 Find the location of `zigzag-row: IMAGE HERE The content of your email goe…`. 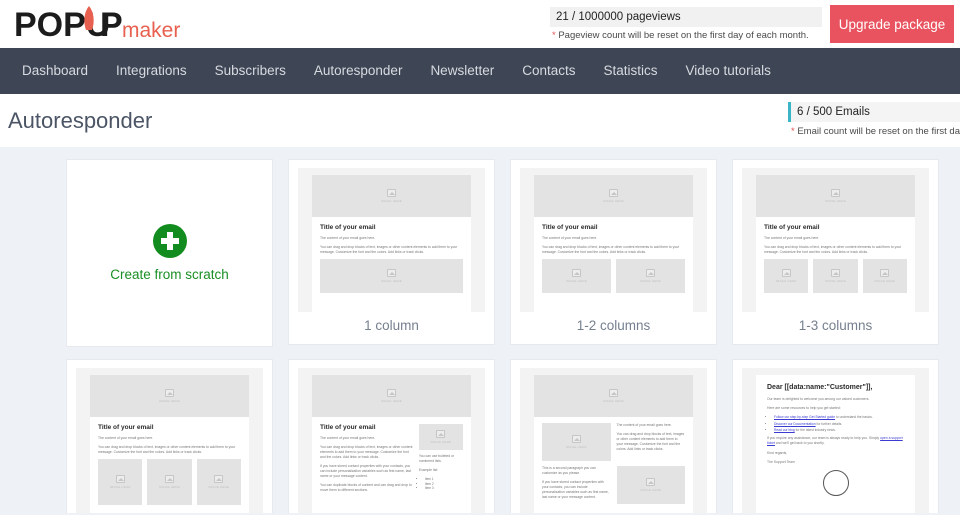

zigzag-row: IMAGE HERE The content of your email goe… is located at coordinates (613, 442).